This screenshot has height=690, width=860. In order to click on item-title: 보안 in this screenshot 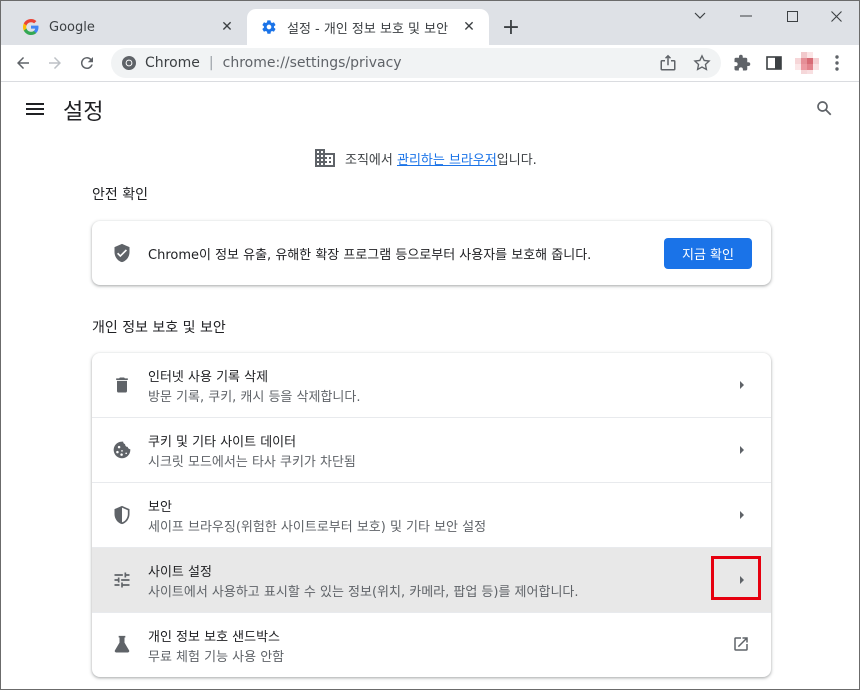, I will do `click(160, 507)`.